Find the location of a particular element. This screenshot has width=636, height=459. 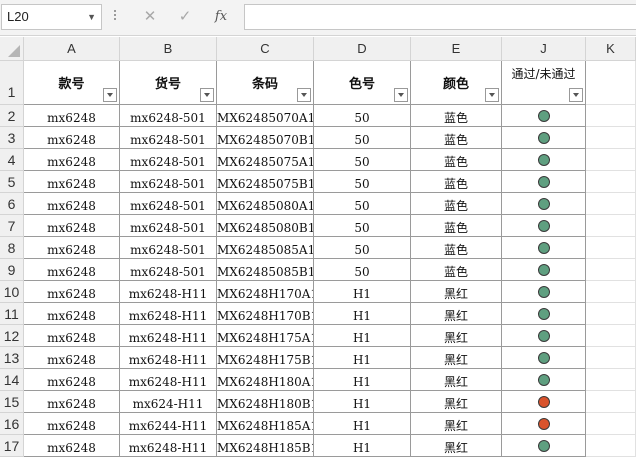

row-header: 12 is located at coordinates (12, 336).